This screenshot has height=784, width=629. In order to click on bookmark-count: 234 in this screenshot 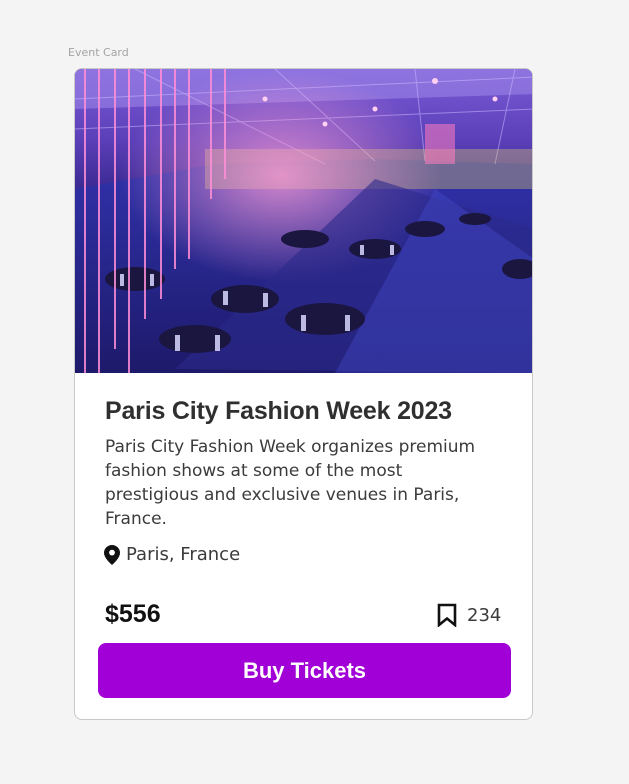, I will do `click(484, 615)`.